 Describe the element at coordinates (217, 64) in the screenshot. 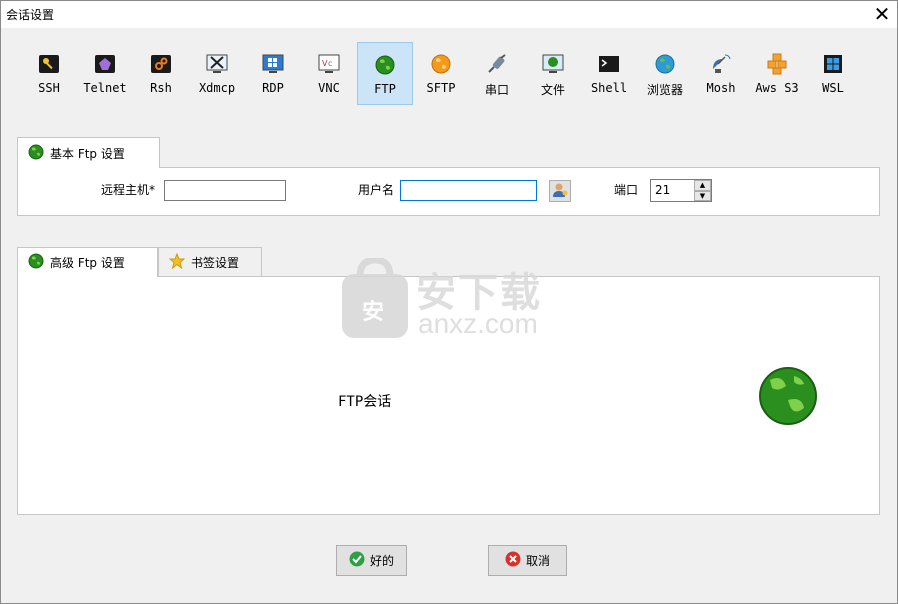

I see `xdmcp-icon` at that location.